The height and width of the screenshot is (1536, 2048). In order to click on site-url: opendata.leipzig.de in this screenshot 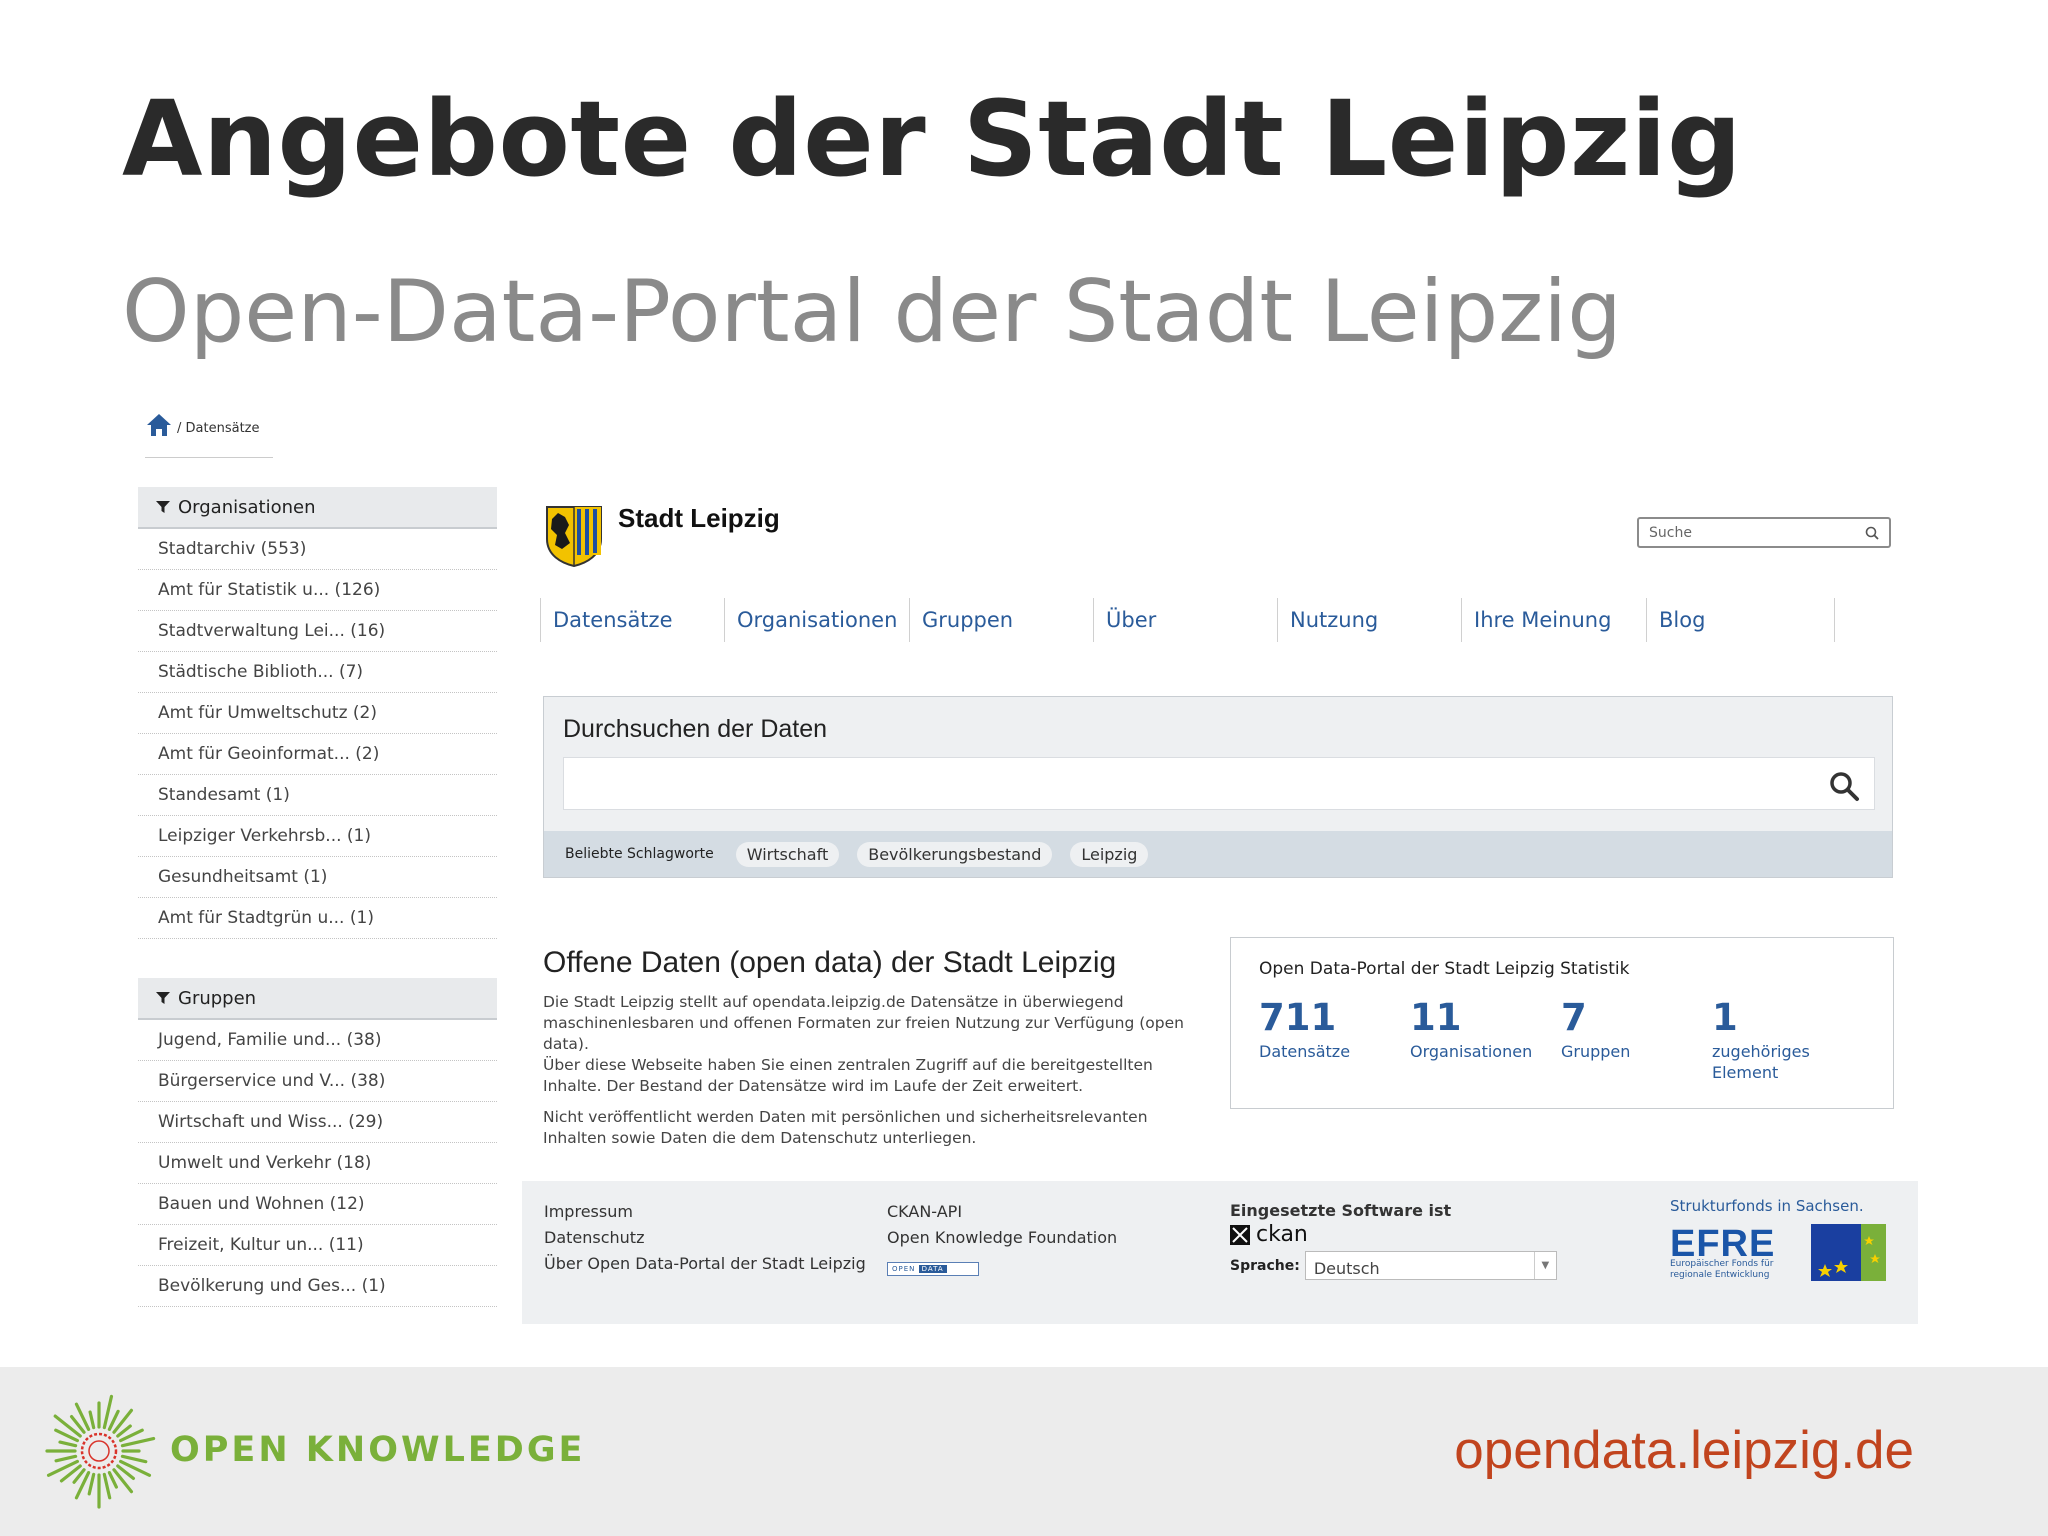, I will do `click(1684, 1450)`.